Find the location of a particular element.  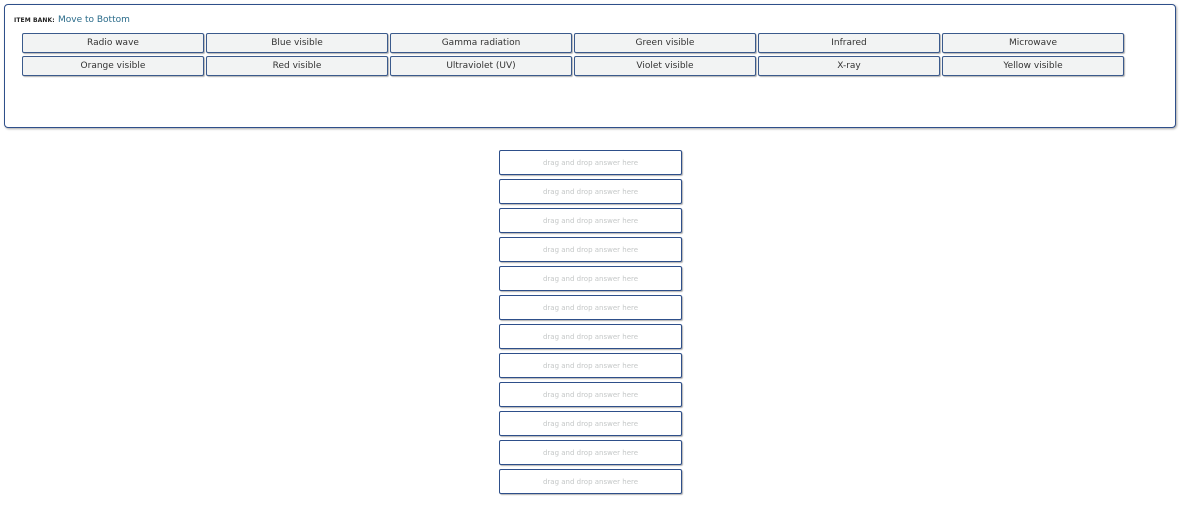

draggable-item: Infrared is located at coordinates (849, 43).